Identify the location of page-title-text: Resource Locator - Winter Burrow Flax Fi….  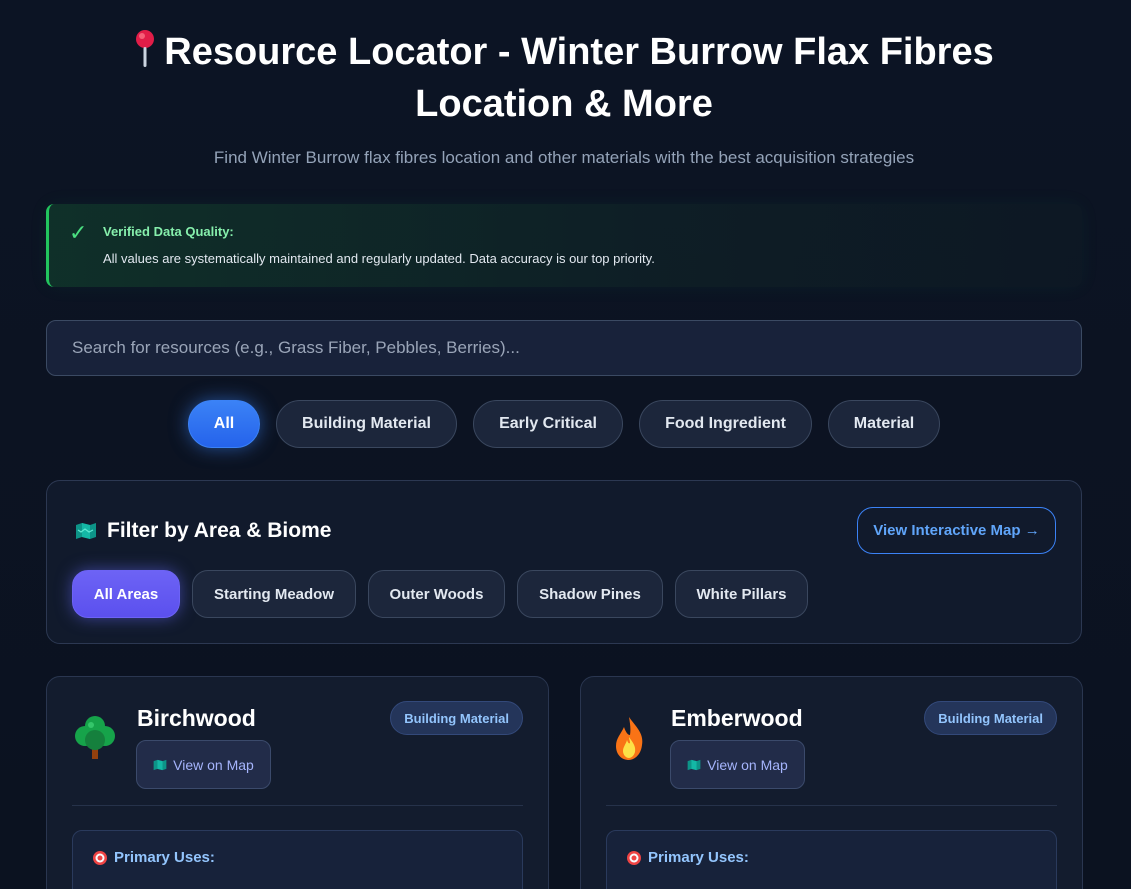
(579, 78).